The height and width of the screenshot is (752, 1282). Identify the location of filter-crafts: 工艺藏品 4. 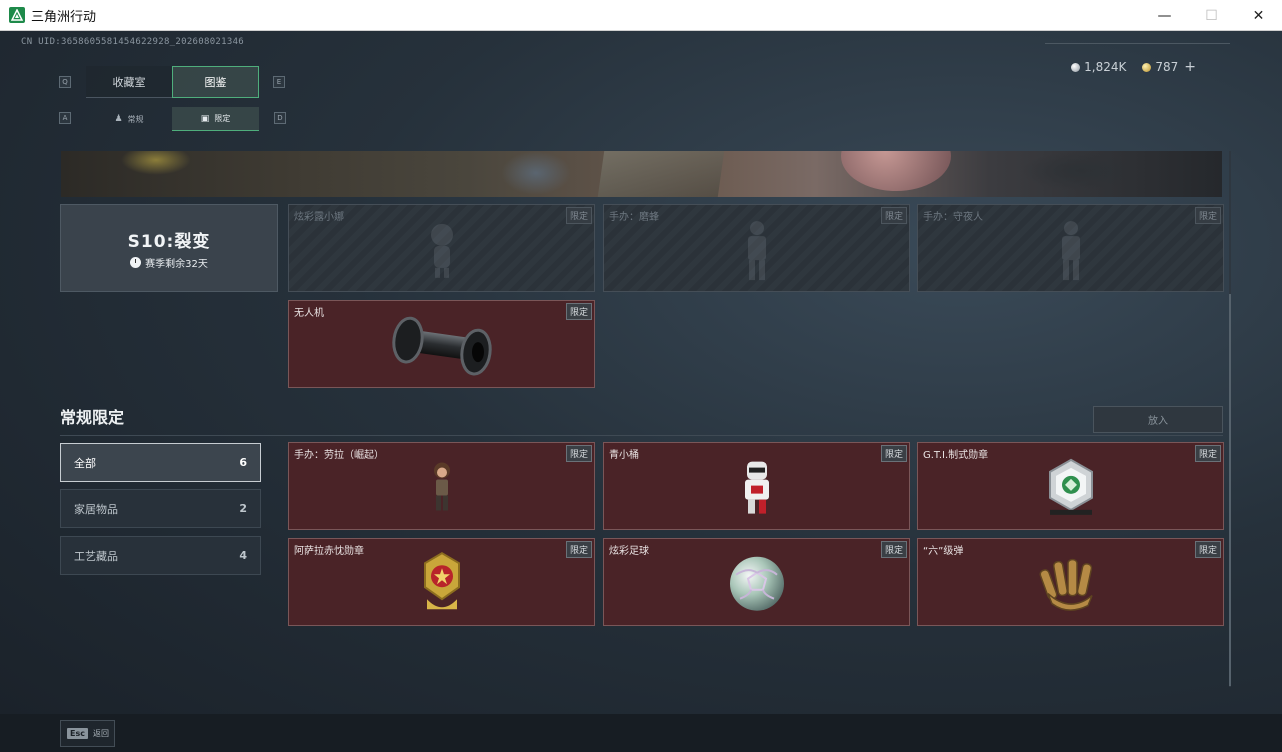
(160, 555).